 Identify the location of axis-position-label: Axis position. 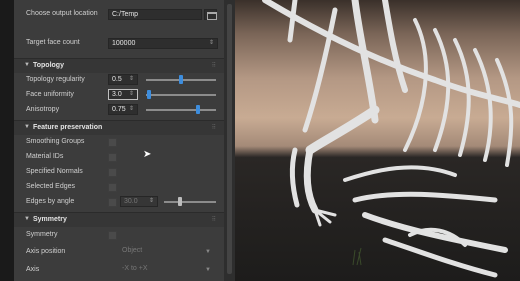
(46, 251).